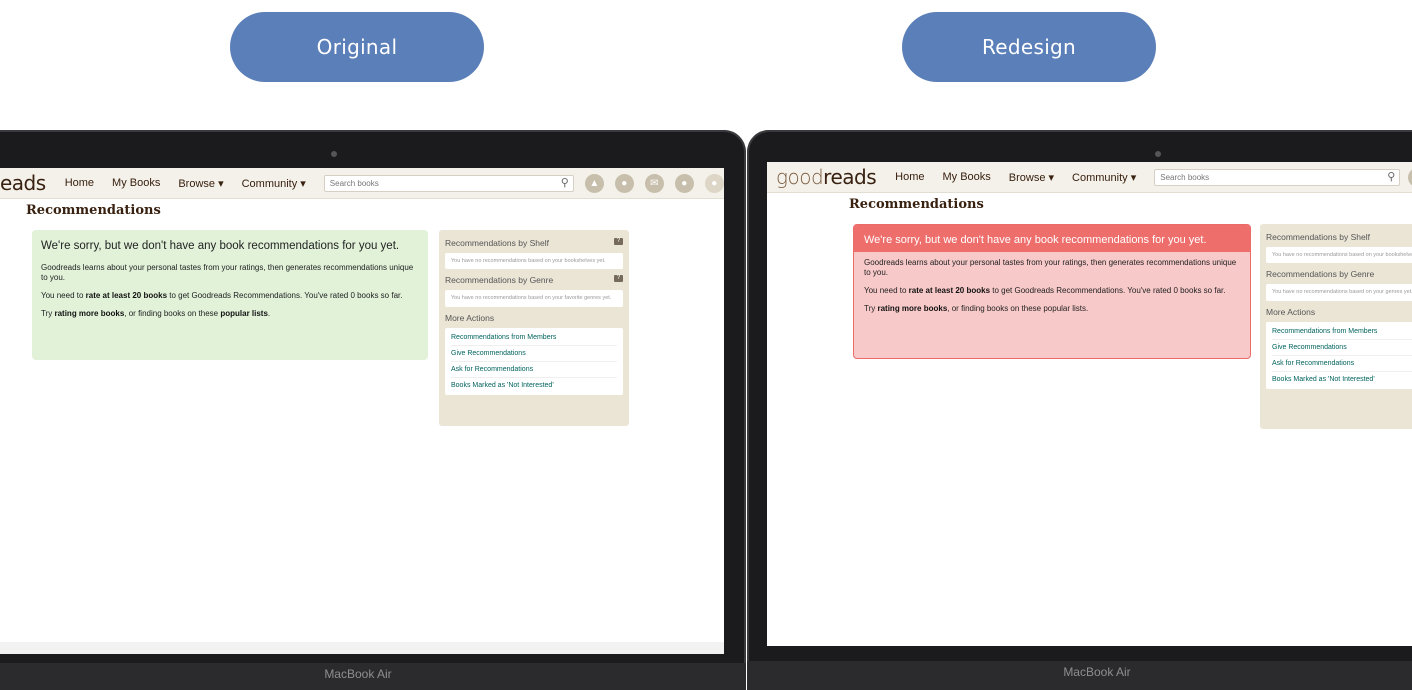 This screenshot has width=1412, height=690. Describe the element at coordinates (826, 177) in the screenshot. I see `goodreads-logo: goodreads` at that location.